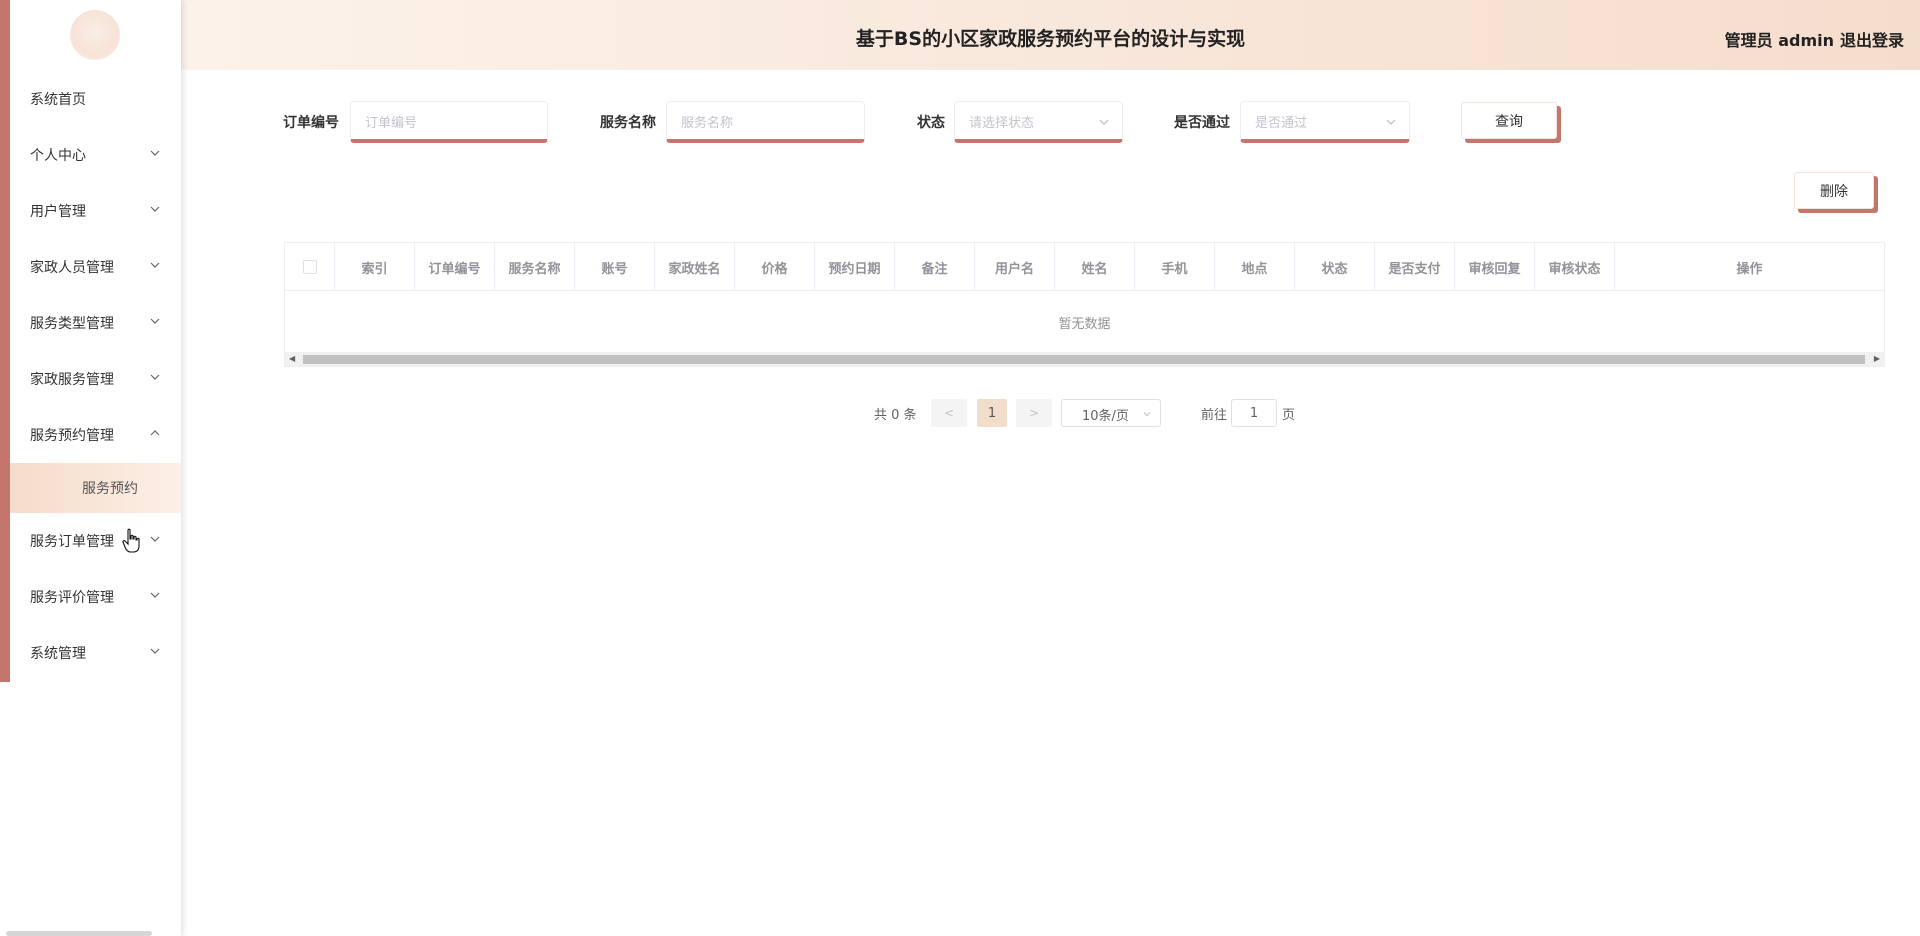 The width and height of the screenshot is (1920, 936). I want to click on table-column-header: 操作, so click(1749, 269).